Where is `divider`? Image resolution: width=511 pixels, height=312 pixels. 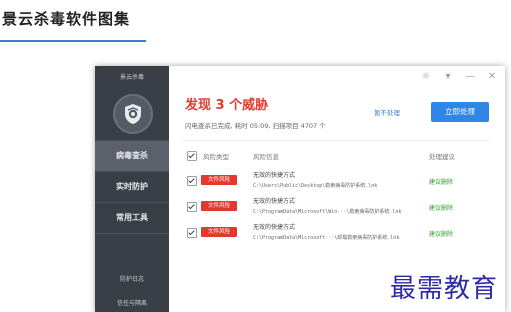 divider is located at coordinates (336, 140).